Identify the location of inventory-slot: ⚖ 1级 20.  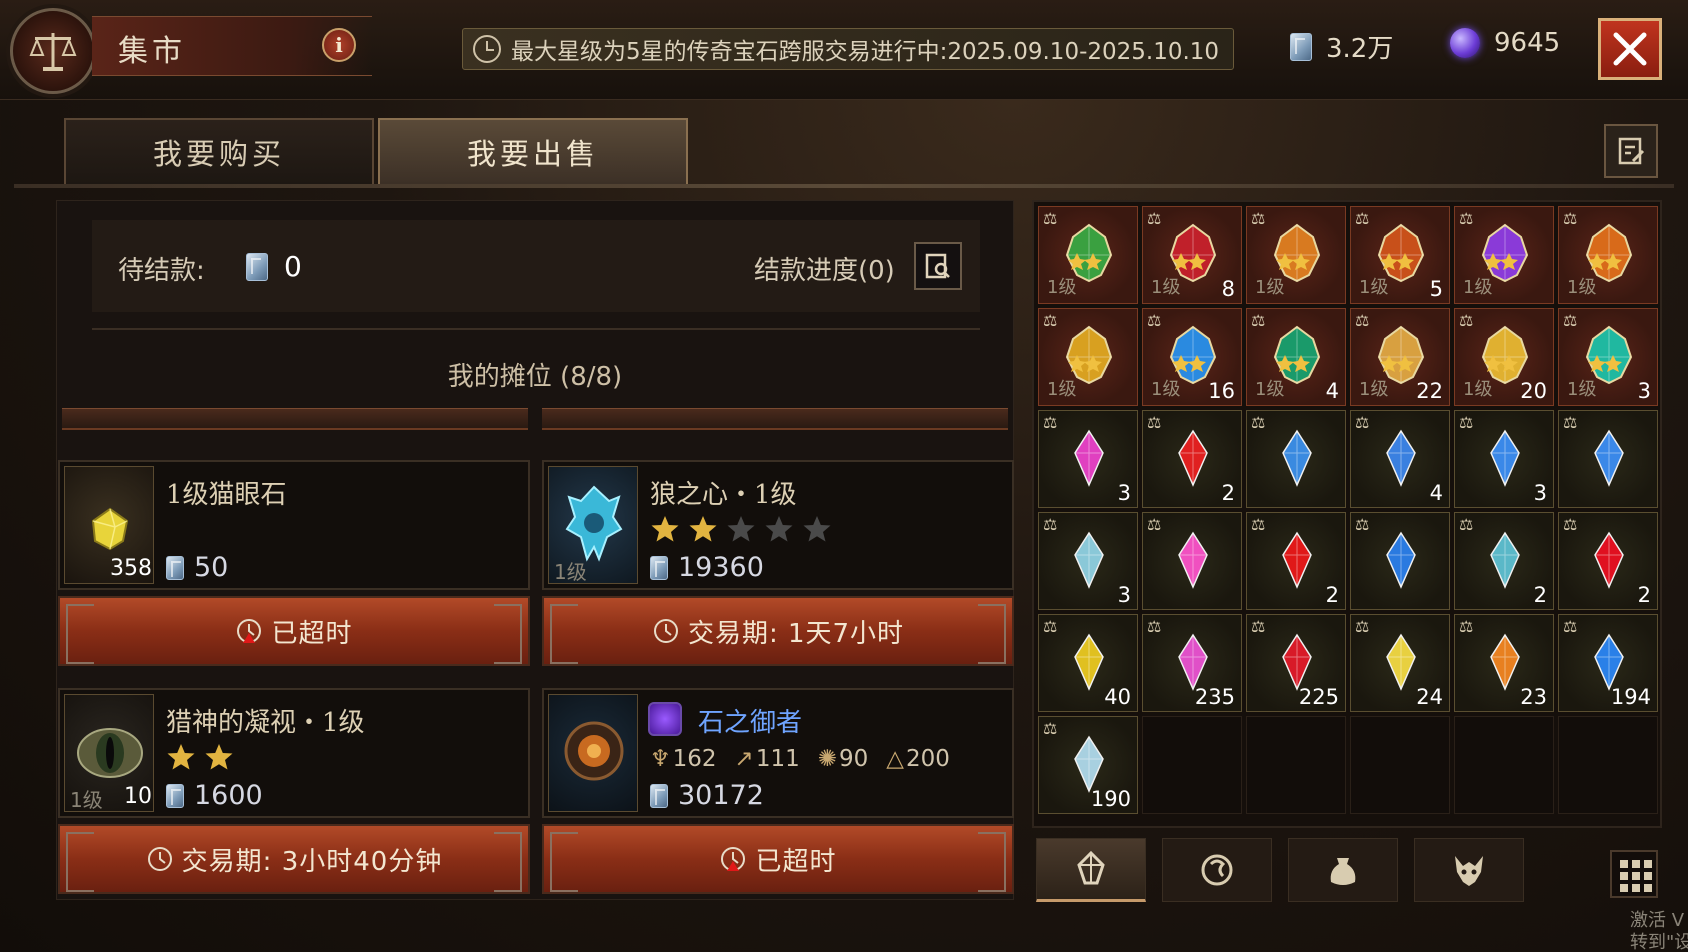
(1504, 357).